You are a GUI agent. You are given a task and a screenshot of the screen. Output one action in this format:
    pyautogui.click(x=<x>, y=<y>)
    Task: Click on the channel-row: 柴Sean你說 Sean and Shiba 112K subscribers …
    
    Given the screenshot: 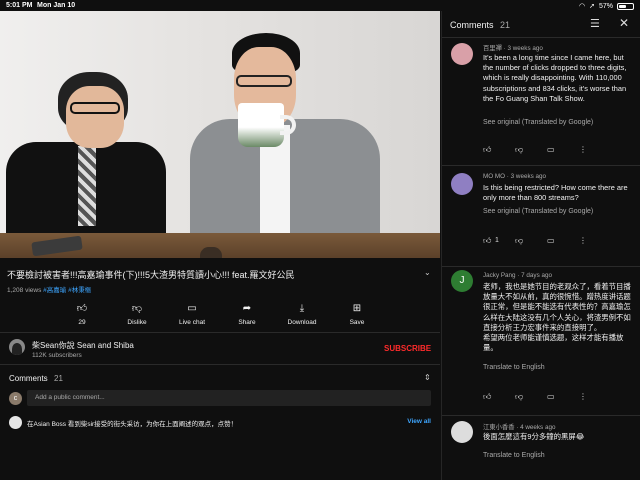 What is the action you would take?
    pyautogui.click(x=220, y=349)
    